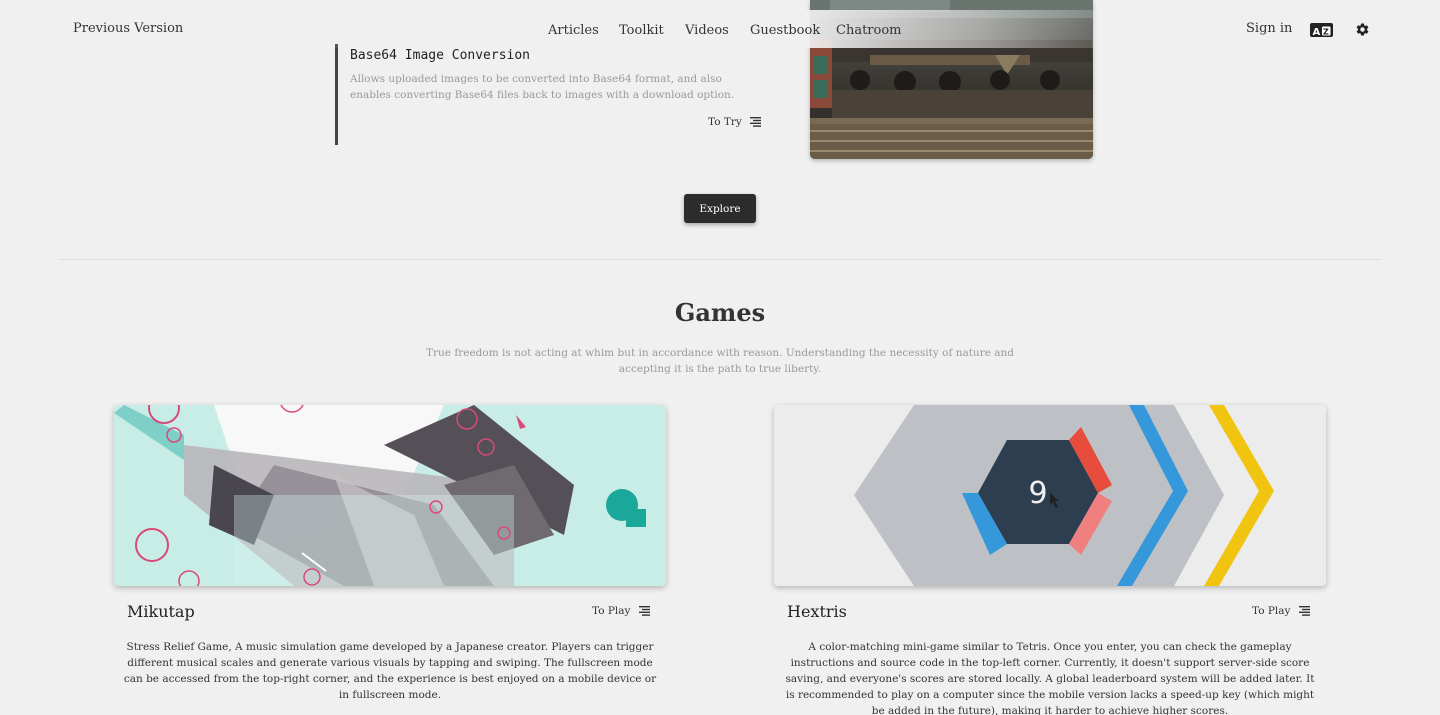 The image size is (1440, 715). I want to click on mikutap-play-button: To Play, so click(621, 611).